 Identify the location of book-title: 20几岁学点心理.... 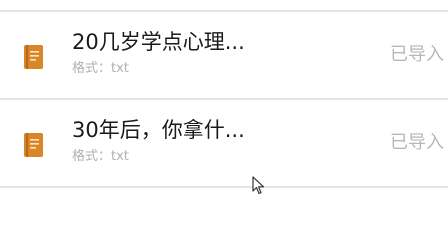
(158, 42).